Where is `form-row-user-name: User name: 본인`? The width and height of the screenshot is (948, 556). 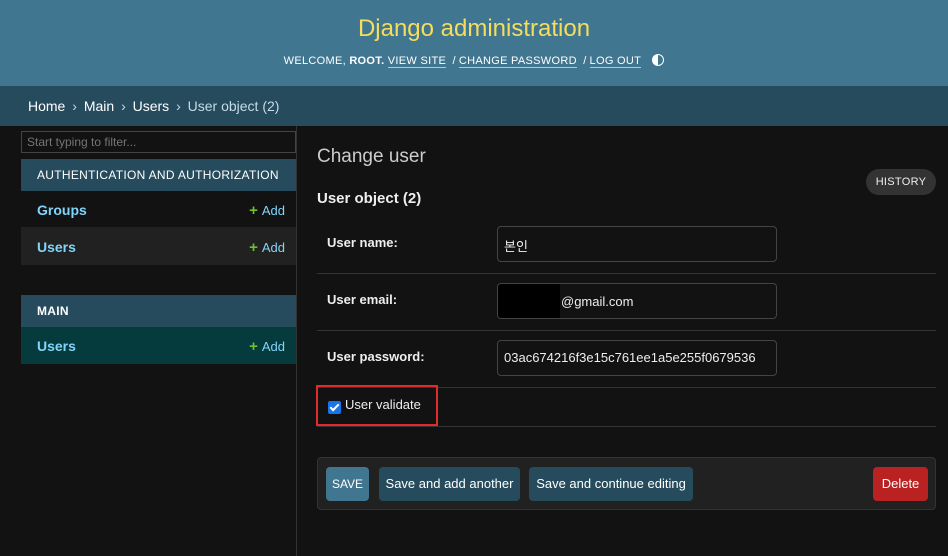 form-row-user-name: User name: 본인 is located at coordinates (626, 245).